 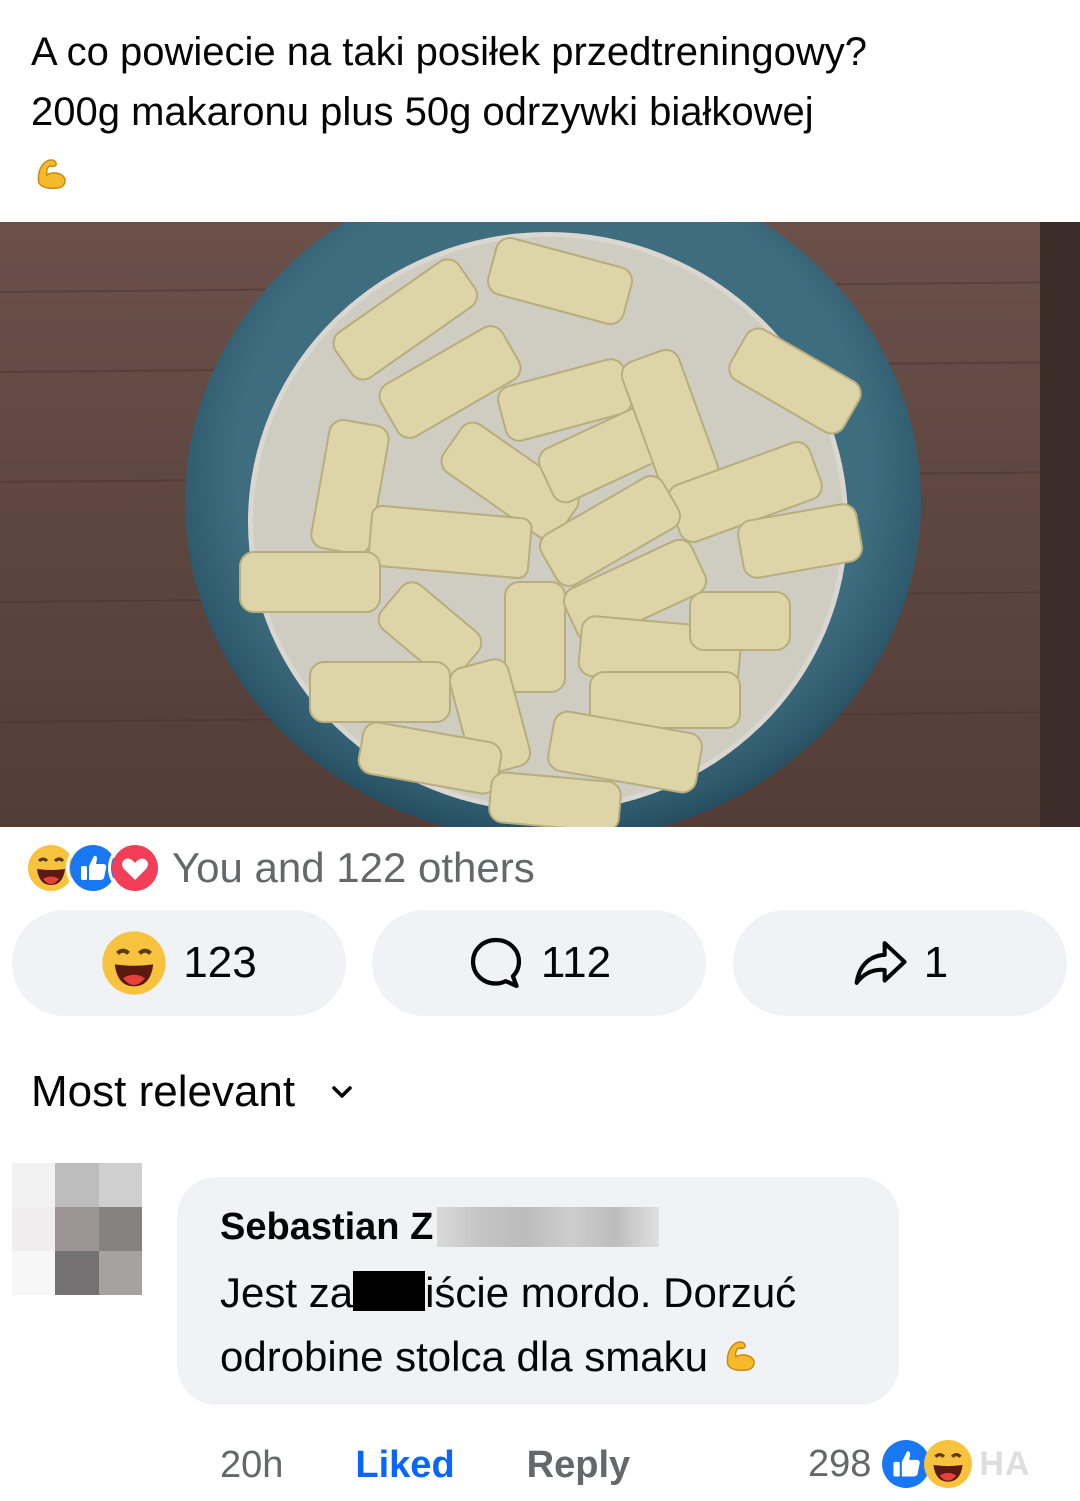 I want to click on comment-timestamp: 20h, so click(x=251, y=1465).